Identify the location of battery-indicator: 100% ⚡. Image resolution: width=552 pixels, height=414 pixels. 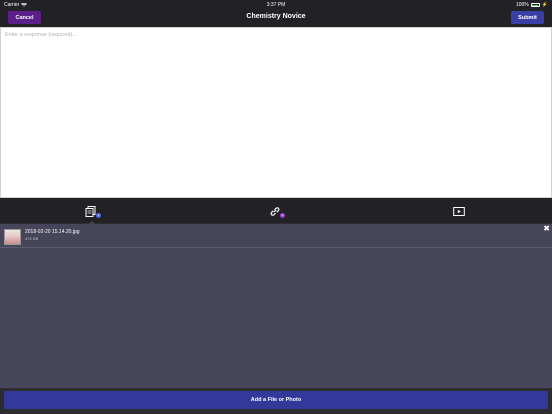
(532, 5).